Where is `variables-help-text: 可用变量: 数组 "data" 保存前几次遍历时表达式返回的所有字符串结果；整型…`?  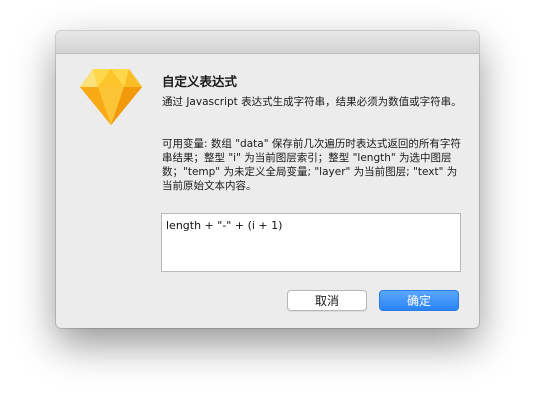 variables-help-text: 可用变量: 数组 "data" 保存前几次遍历时表达式返回的所有字符串结果；整型… is located at coordinates (311, 165).